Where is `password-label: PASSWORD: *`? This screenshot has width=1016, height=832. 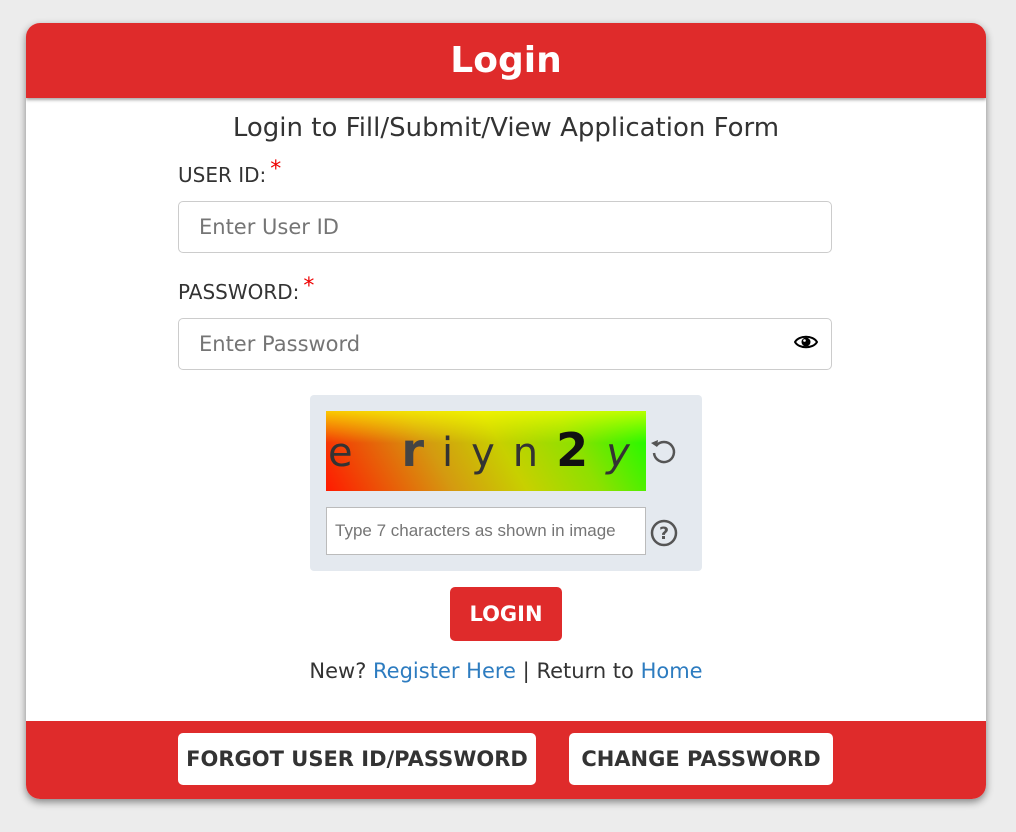 password-label: PASSWORD: * is located at coordinates (246, 289).